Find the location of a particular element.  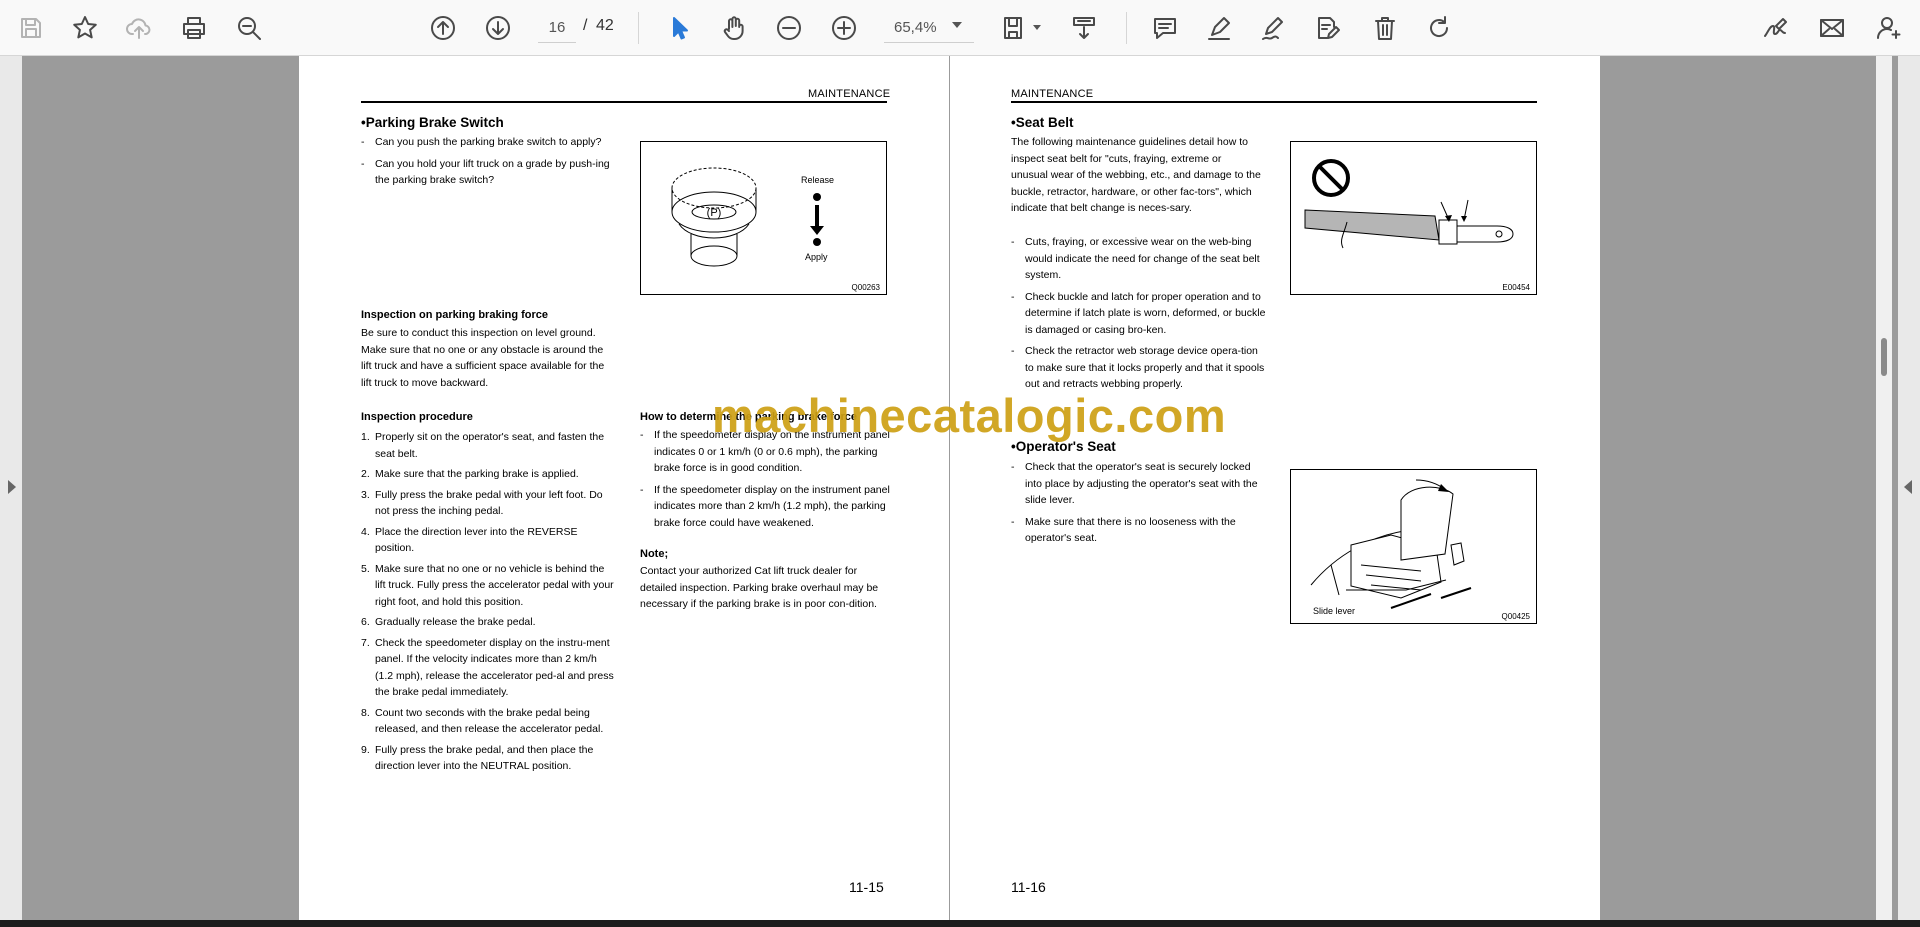

apply-label: Apply is located at coordinates (816, 257).